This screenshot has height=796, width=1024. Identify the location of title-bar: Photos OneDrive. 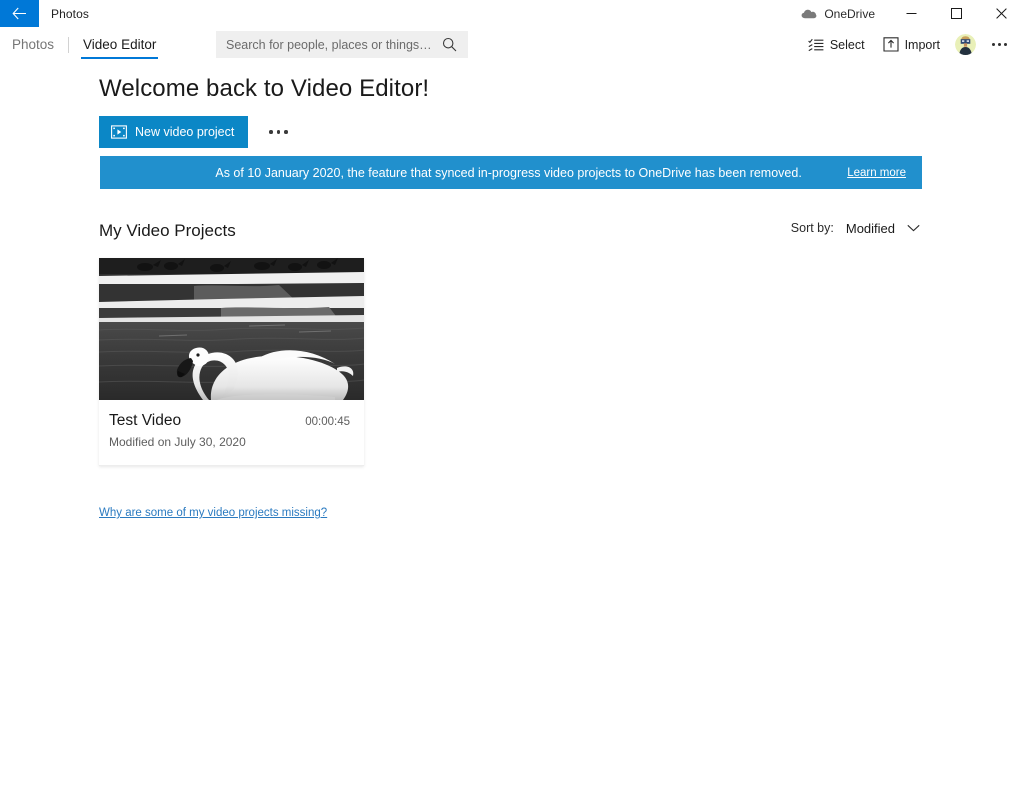
(512, 13).